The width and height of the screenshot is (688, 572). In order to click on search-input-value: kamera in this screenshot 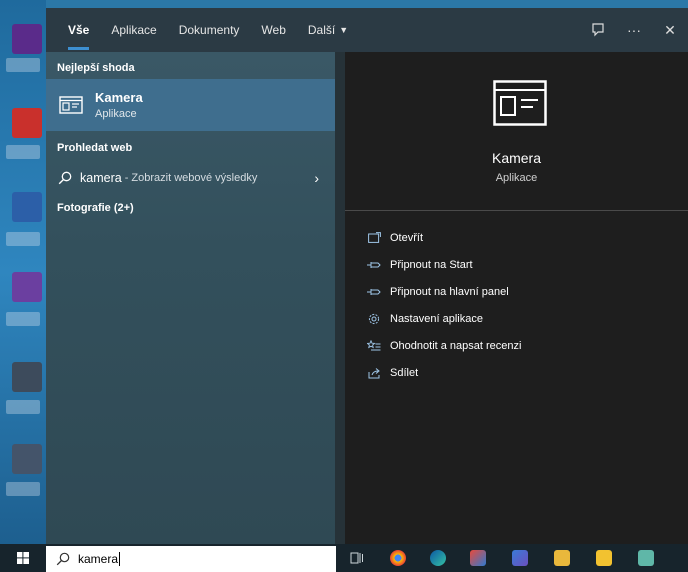, I will do `click(98, 558)`.